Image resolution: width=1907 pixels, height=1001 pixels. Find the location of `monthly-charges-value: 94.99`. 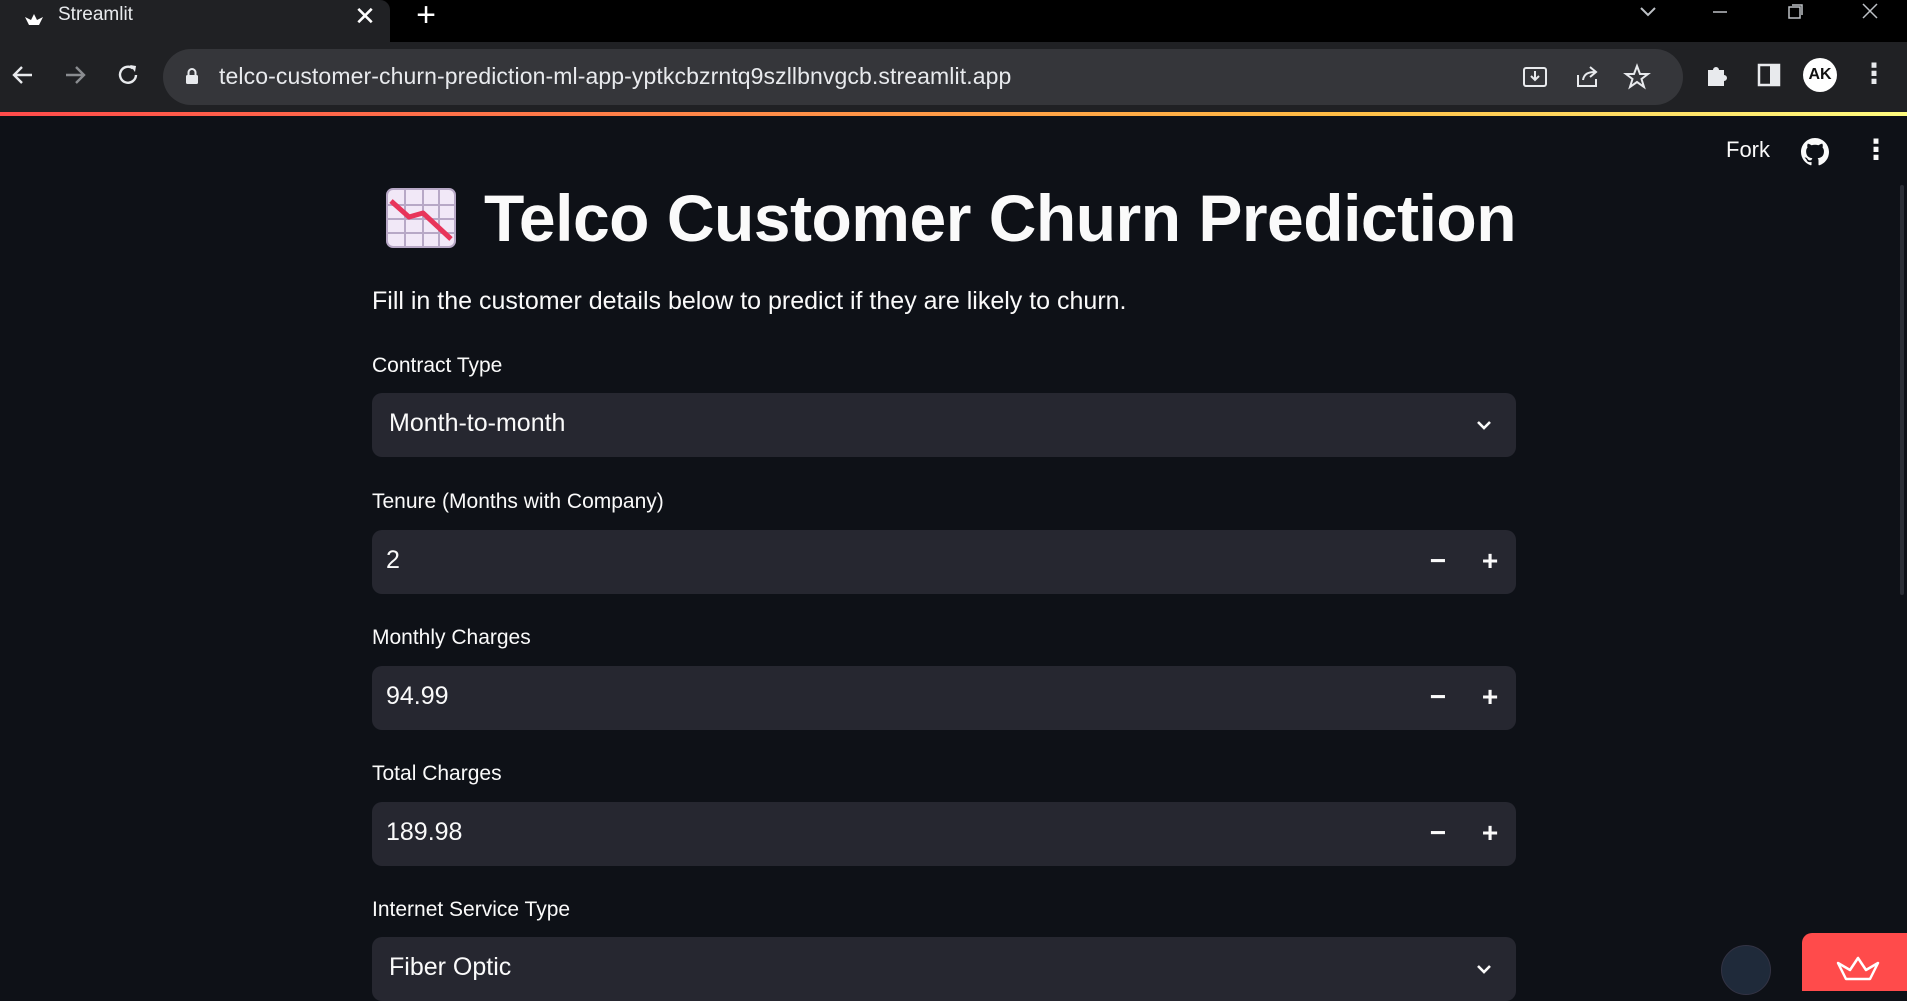

monthly-charges-value: 94.99 is located at coordinates (417, 696).